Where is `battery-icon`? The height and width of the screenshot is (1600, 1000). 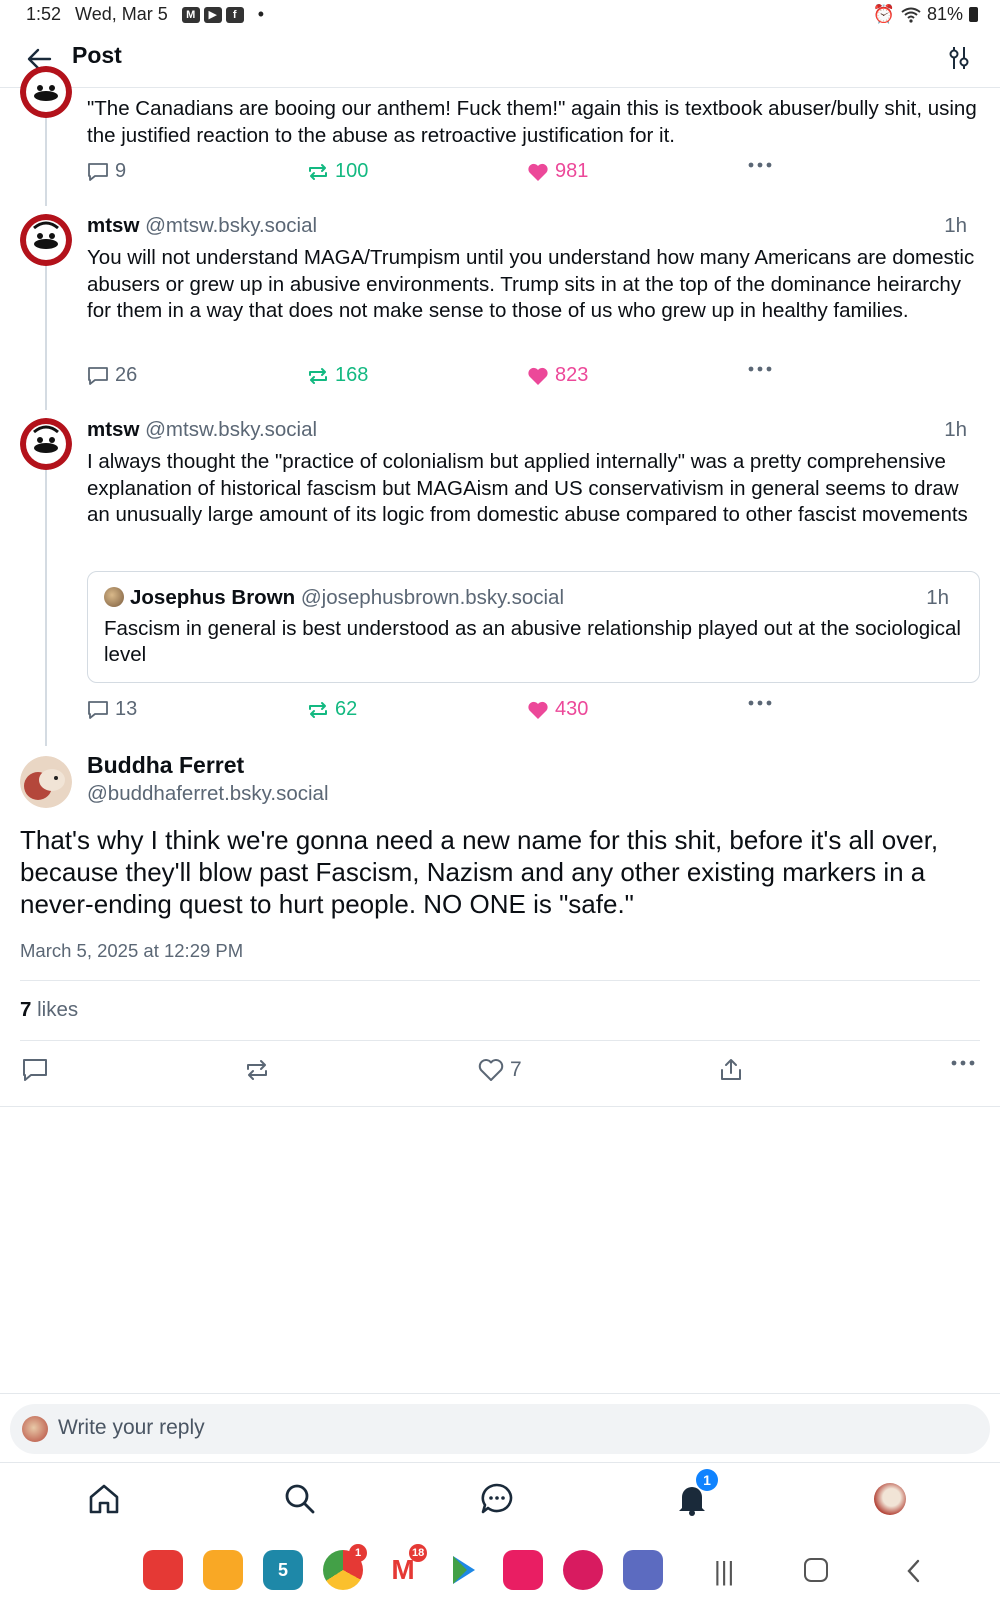
battery-icon is located at coordinates (973, 14).